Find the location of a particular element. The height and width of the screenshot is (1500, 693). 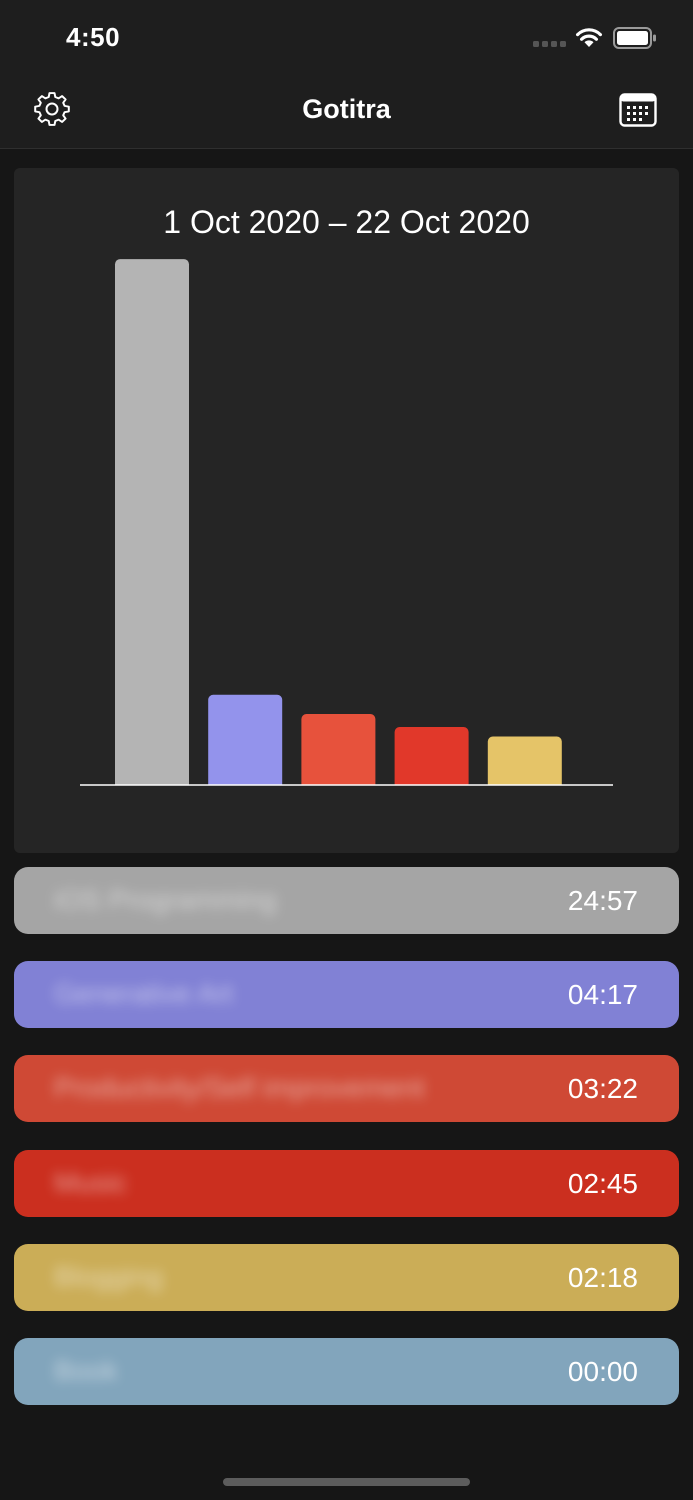

battery-icon is located at coordinates (634, 38).